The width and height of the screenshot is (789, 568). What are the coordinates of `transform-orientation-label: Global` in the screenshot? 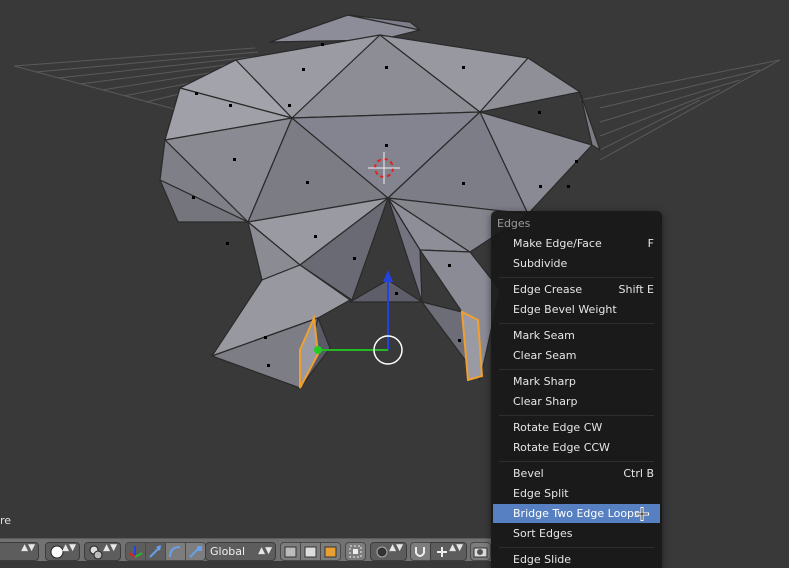 It's located at (228, 551).